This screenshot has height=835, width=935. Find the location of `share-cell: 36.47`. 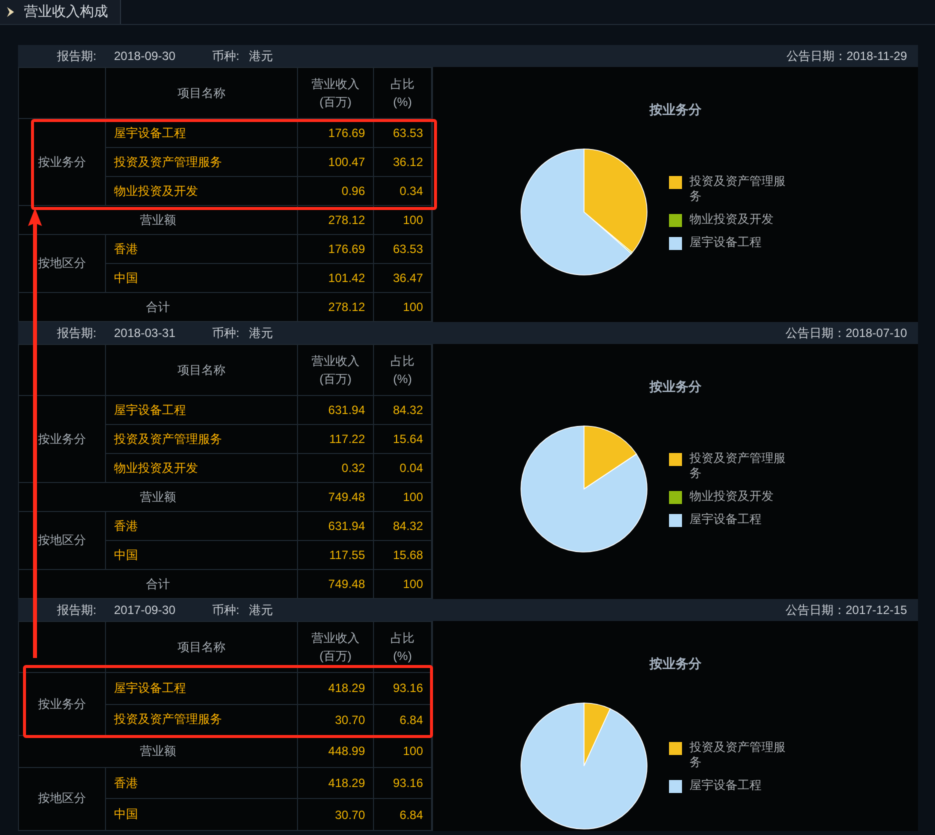

share-cell: 36.47 is located at coordinates (403, 278).